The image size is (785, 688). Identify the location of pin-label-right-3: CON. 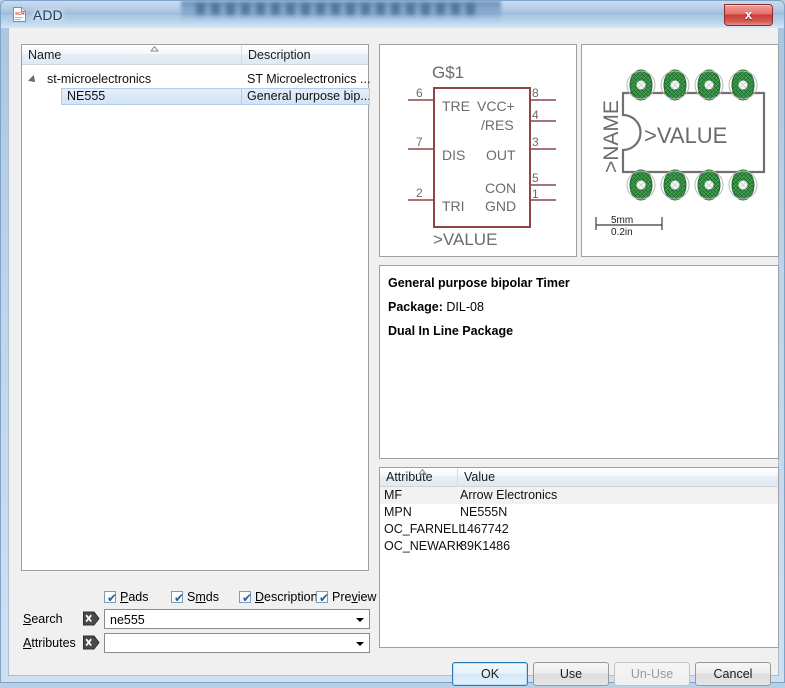
(500, 188).